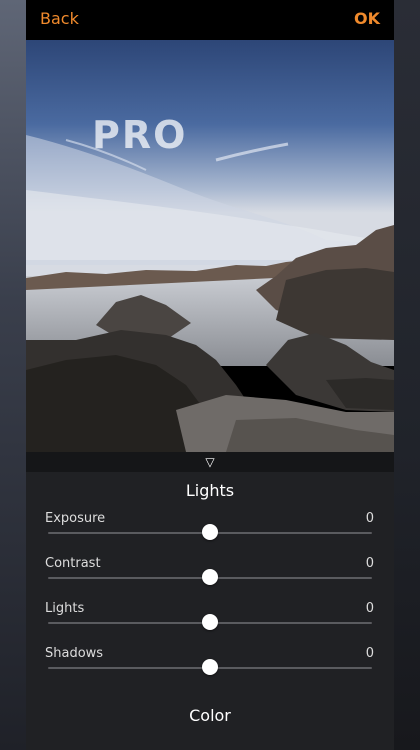 Image resolution: width=420 pixels, height=750 pixels. I want to click on panel-title: Lights, so click(210, 490).